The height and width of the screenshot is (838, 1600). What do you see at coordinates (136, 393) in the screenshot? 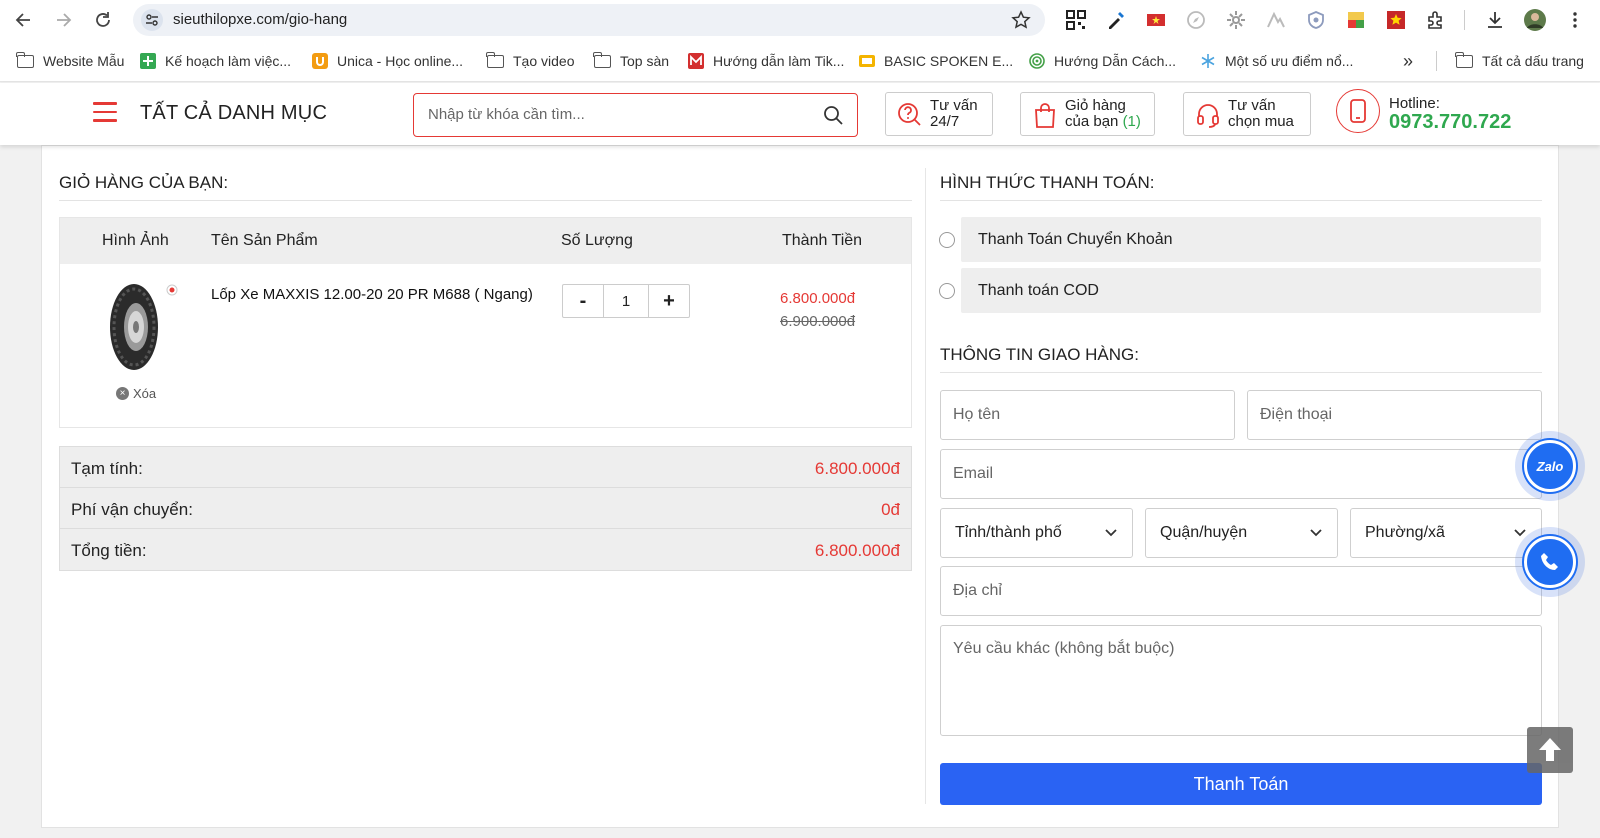
I see `remove-item-button: × Xóa` at bounding box center [136, 393].